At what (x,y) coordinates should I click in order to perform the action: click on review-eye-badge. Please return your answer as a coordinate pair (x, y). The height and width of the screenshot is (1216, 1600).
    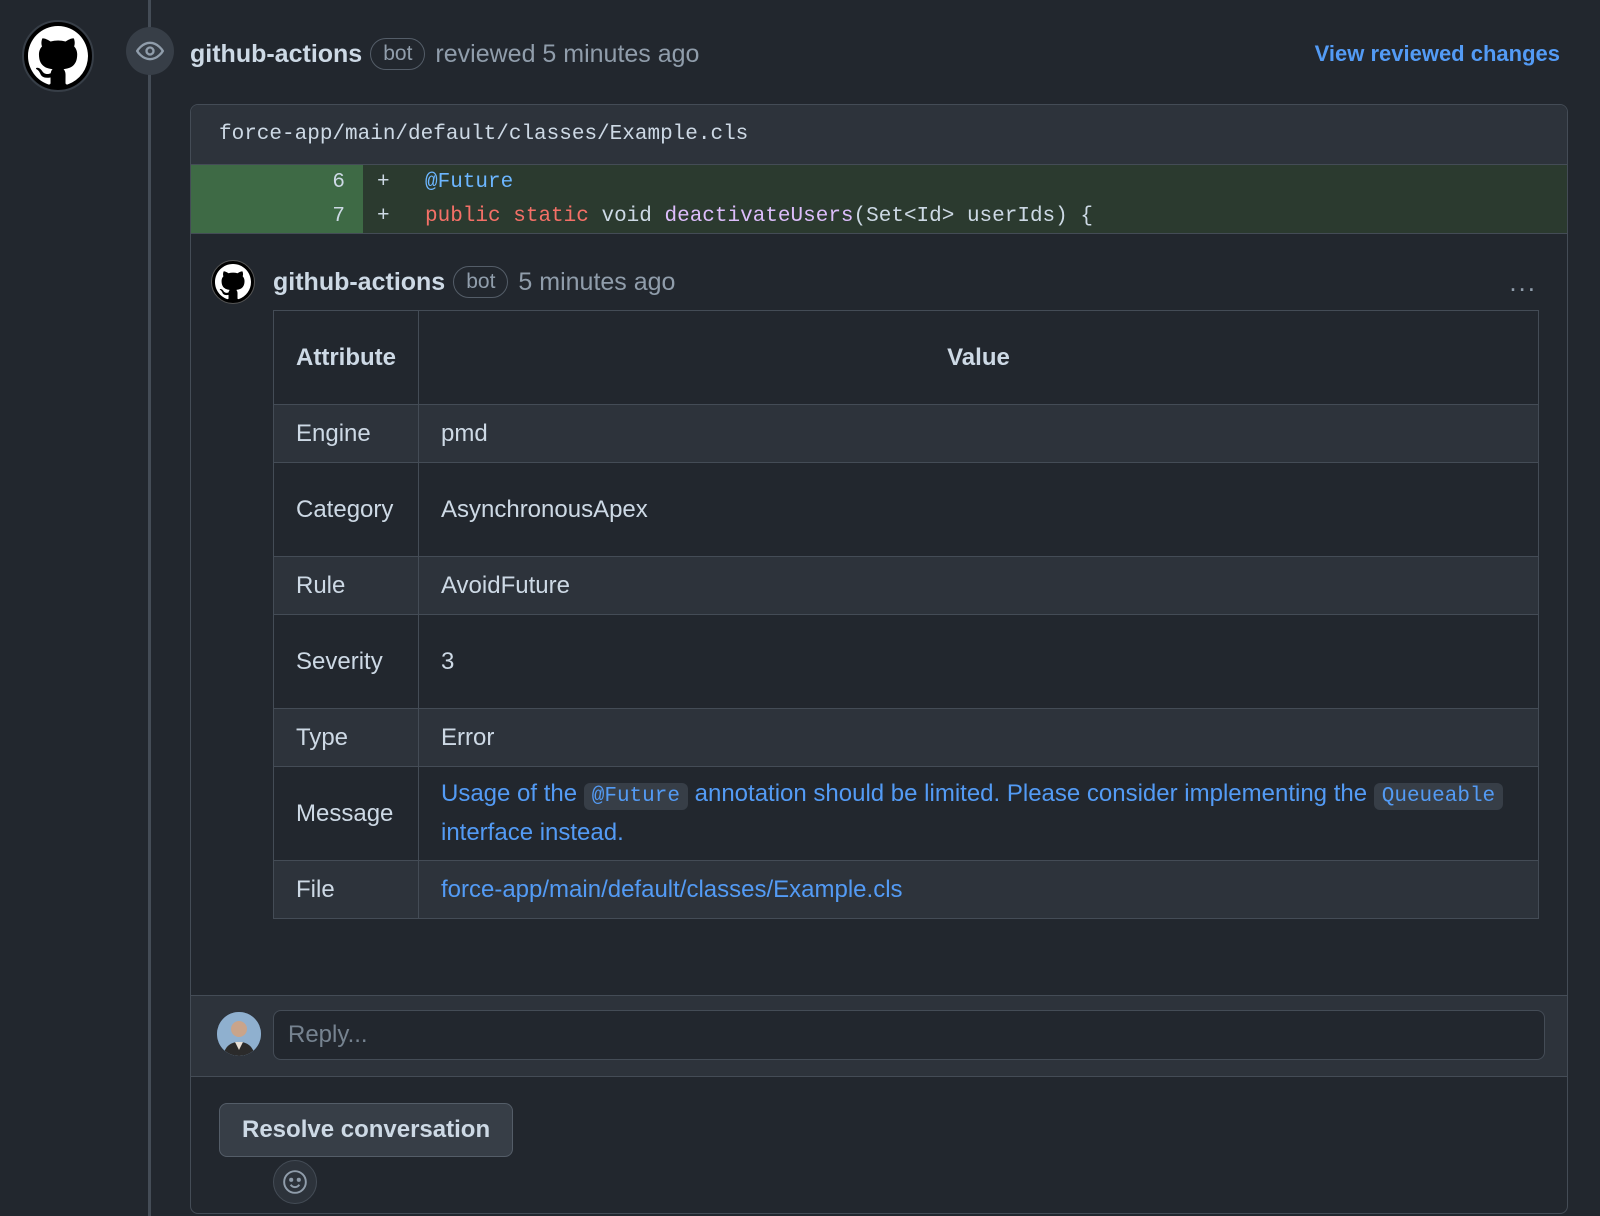
    Looking at the image, I should click on (150, 51).